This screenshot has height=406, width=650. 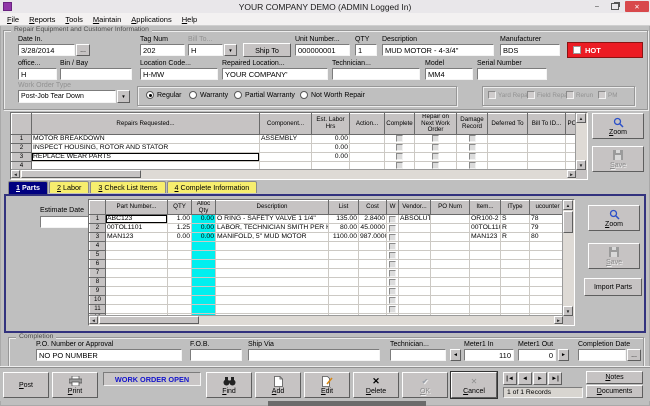 I want to click on menu-reports: Reports, so click(x=42, y=19).